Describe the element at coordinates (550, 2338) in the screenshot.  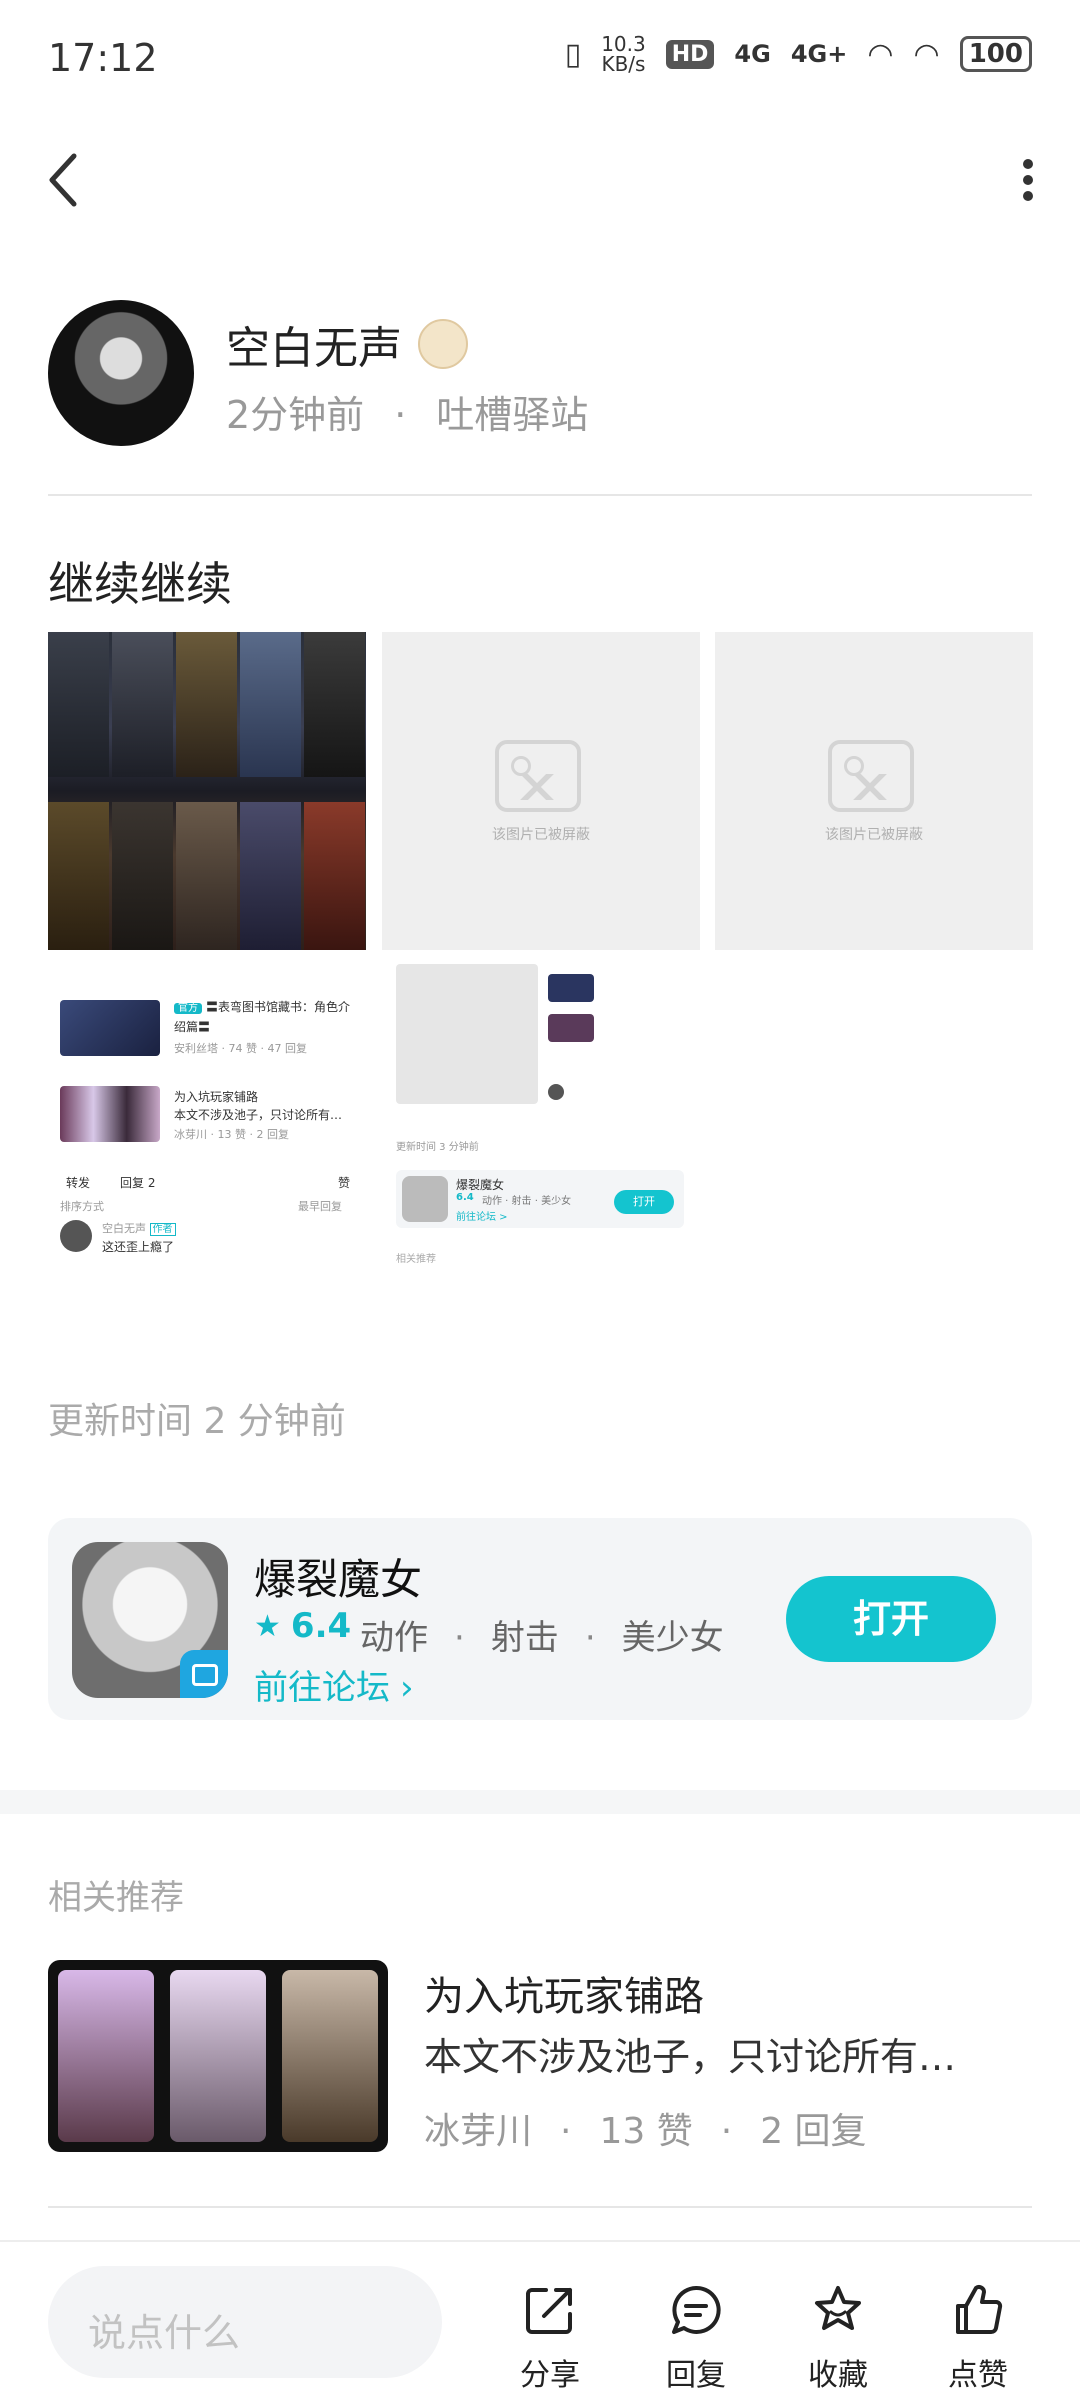
I see `share-button: 分享` at that location.